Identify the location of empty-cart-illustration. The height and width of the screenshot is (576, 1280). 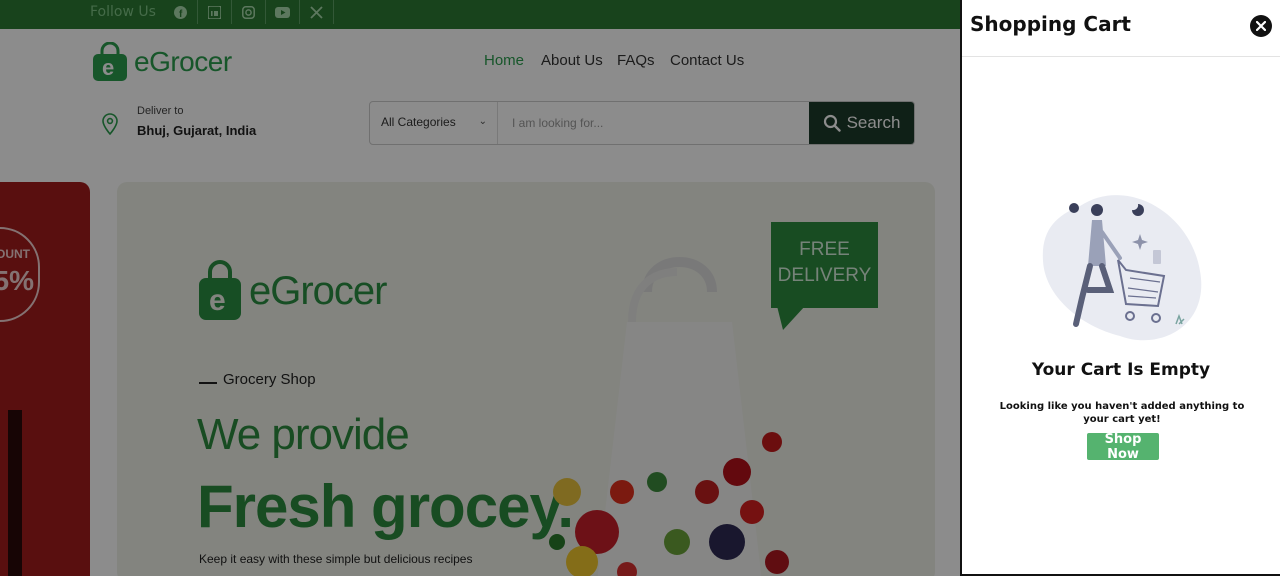
(1122, 268).